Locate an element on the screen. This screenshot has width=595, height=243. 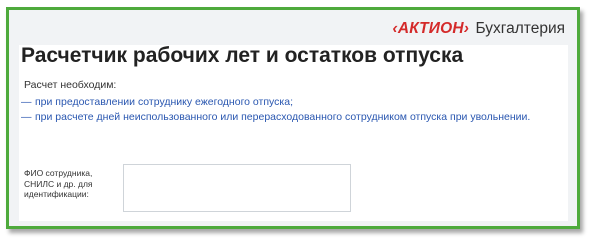
needed-label: Расчет необходим: is located at coordinates (70, 85).